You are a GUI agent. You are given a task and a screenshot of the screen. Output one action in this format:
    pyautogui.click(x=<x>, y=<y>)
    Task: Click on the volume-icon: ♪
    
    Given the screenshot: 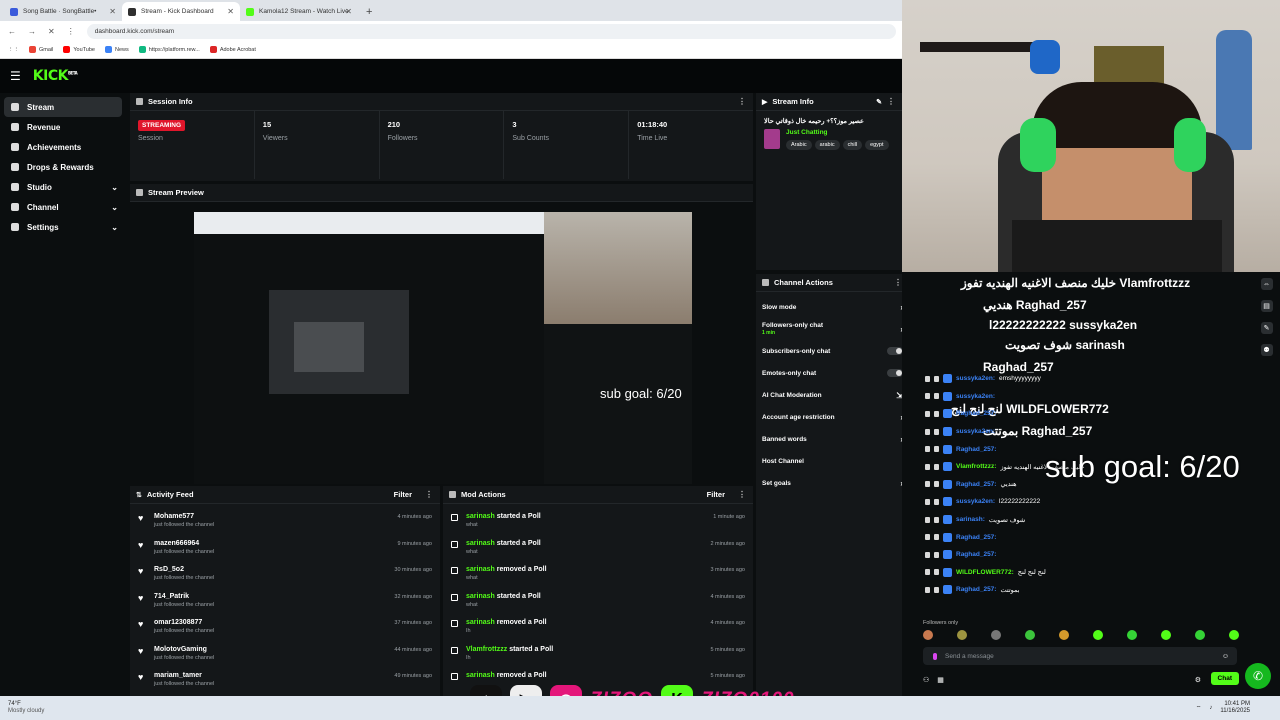 What is the action you would take?
    pyautogui.click(x=1210, y=708)
    